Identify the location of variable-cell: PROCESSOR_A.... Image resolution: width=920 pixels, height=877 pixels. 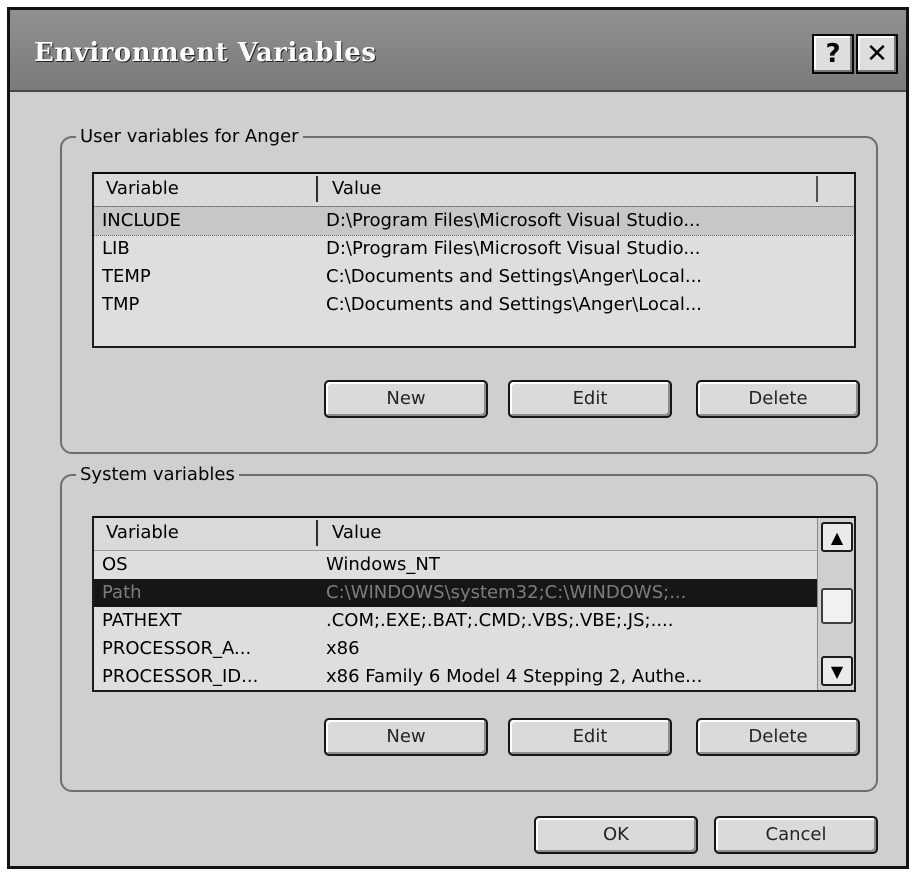
(177, 648).